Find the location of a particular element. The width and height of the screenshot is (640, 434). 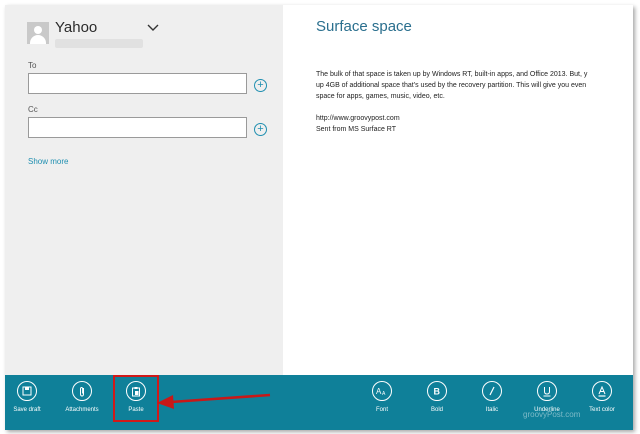

add-cc-recipient-button: + is located at coordinates (260, 129).